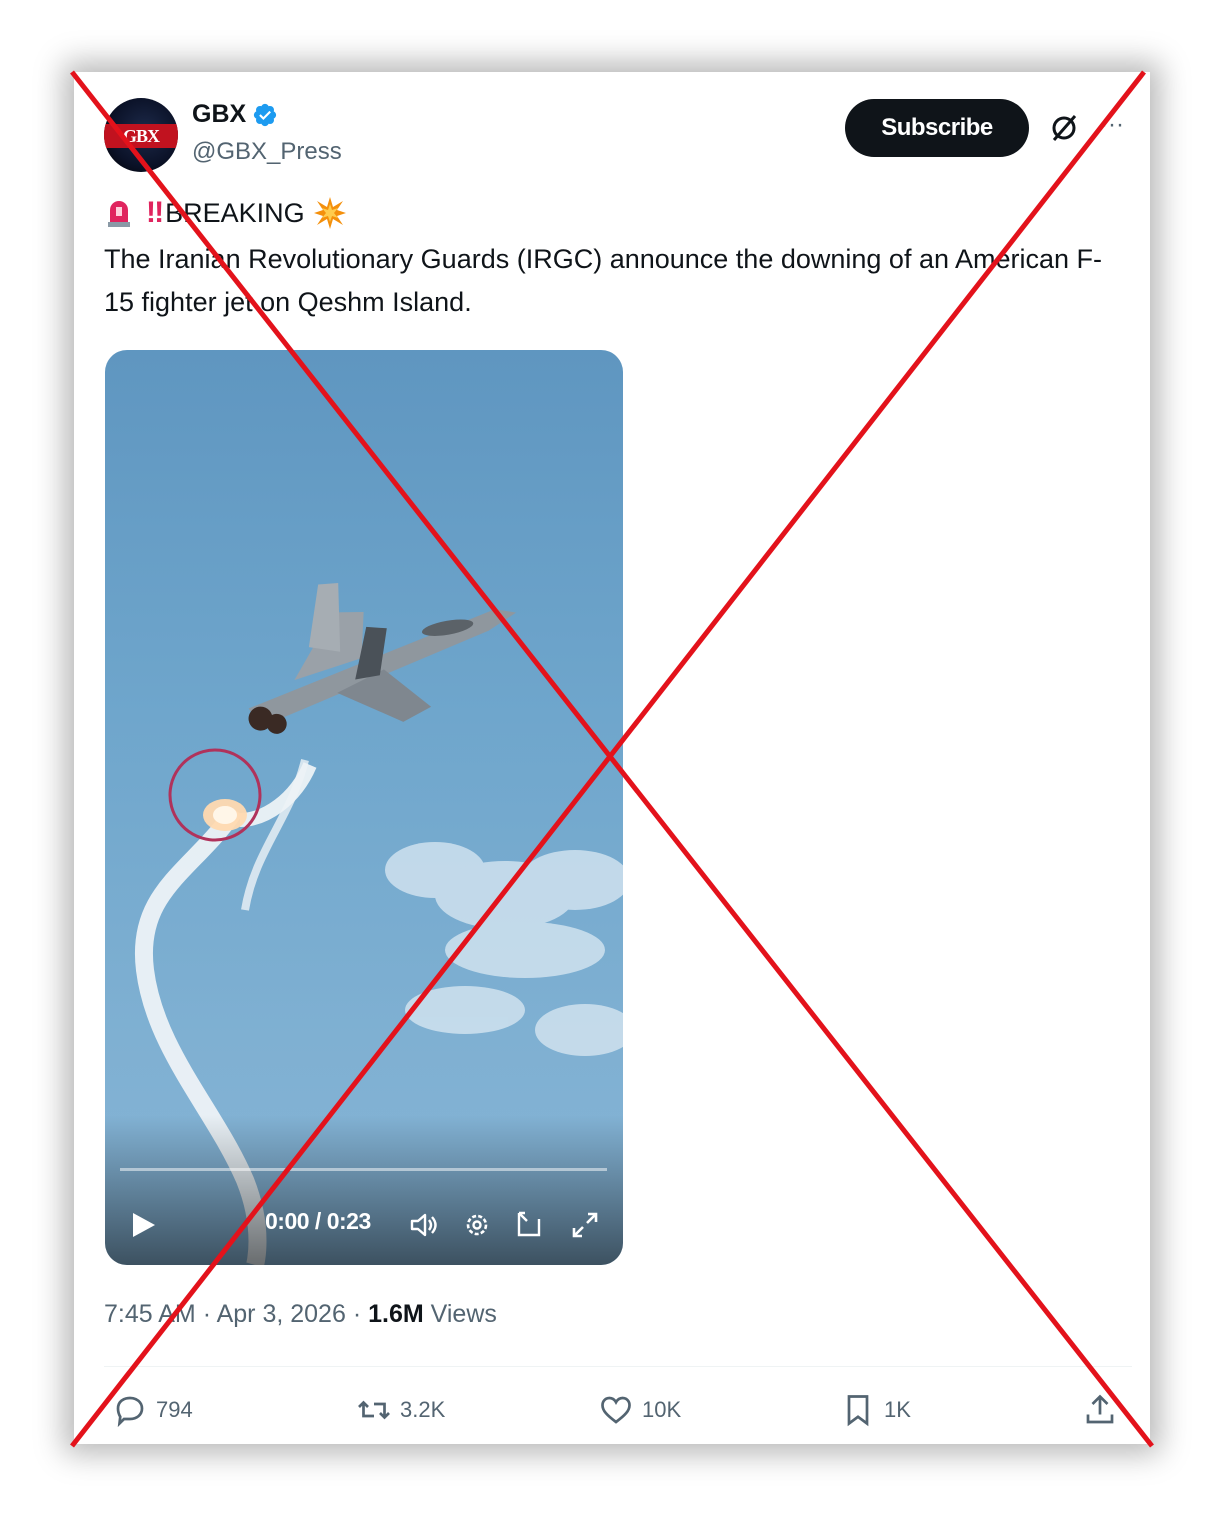 The image size is (1224, 1519). What do you see at coordinates (463, 1314) in the screenshot?
I see `views-label: Views` at bounding box center [463, 1314].